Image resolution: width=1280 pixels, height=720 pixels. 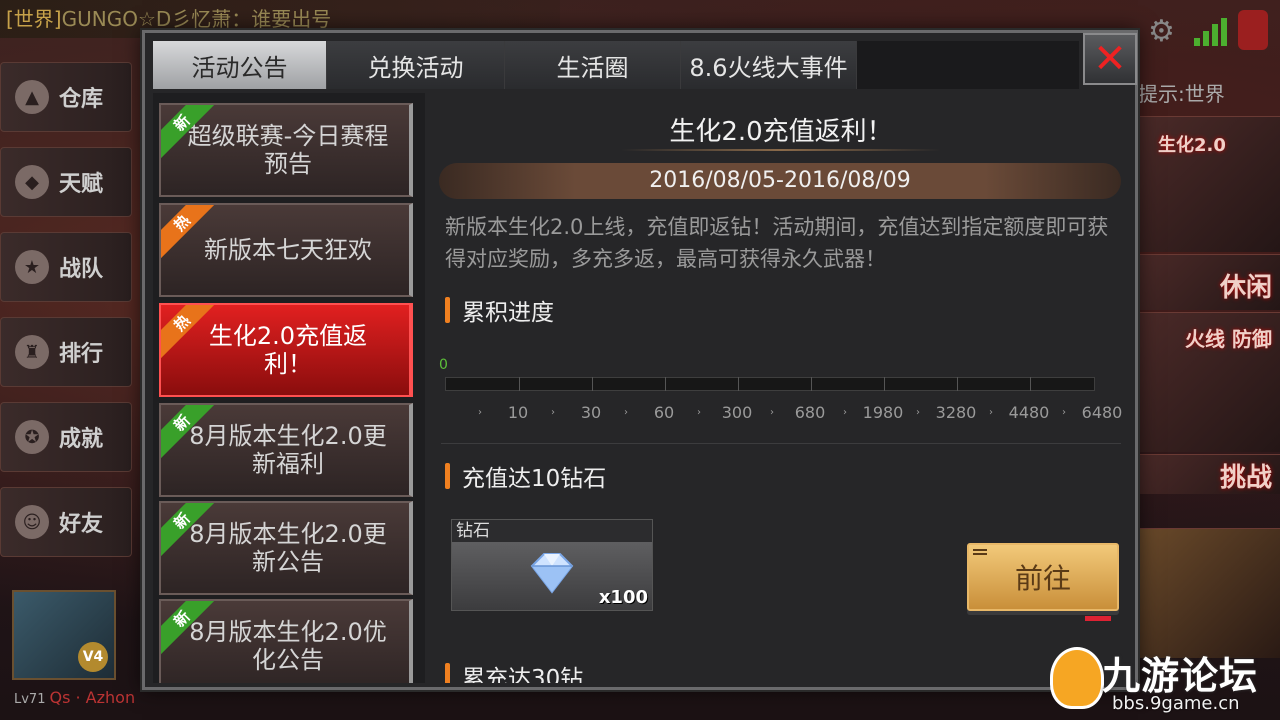 I want to click on mode-card-defense: 火线 防御, so click(x=1209, y=382).